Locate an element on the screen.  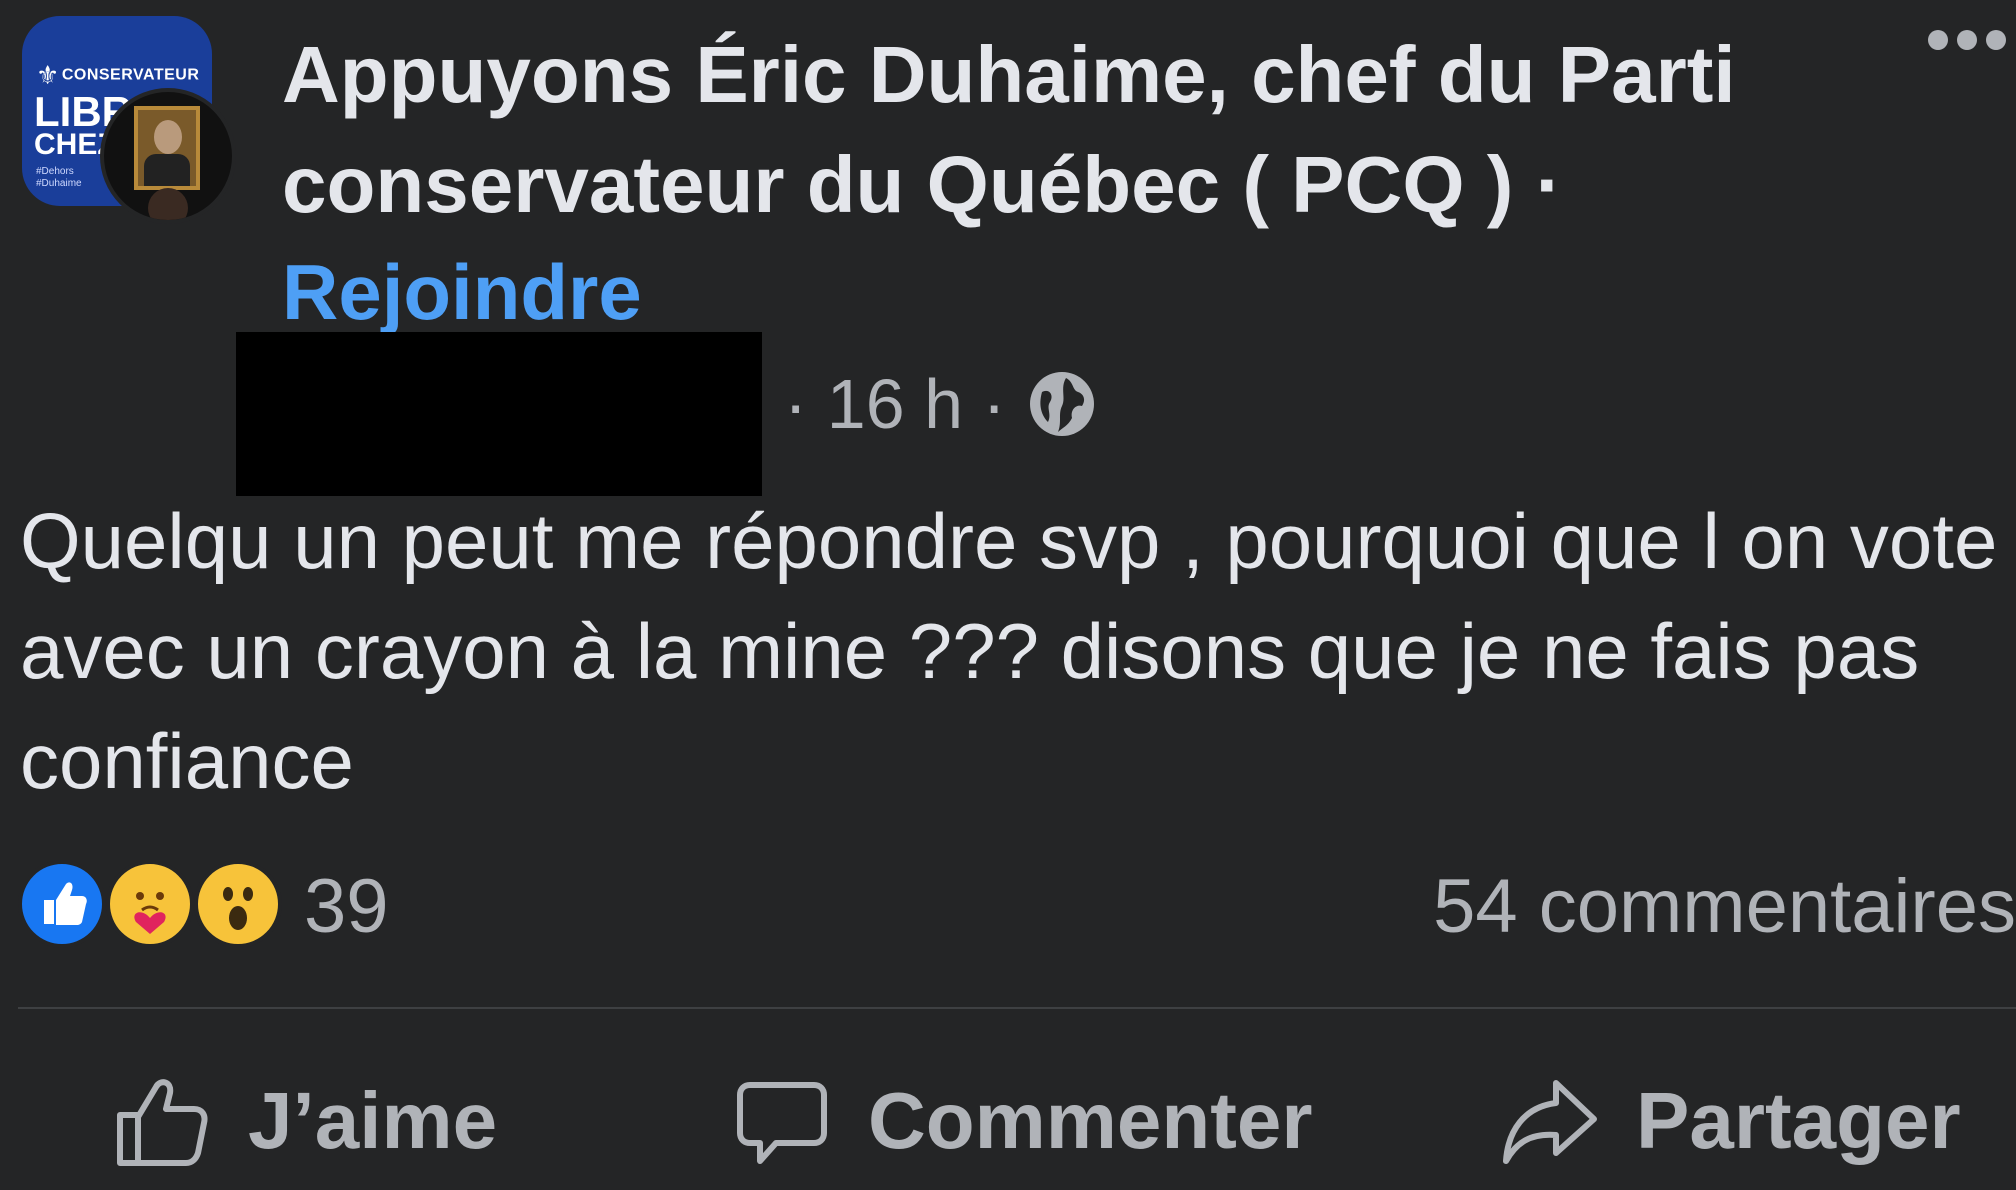
more-horizontal-icon is located at coordinates (1972, 45).